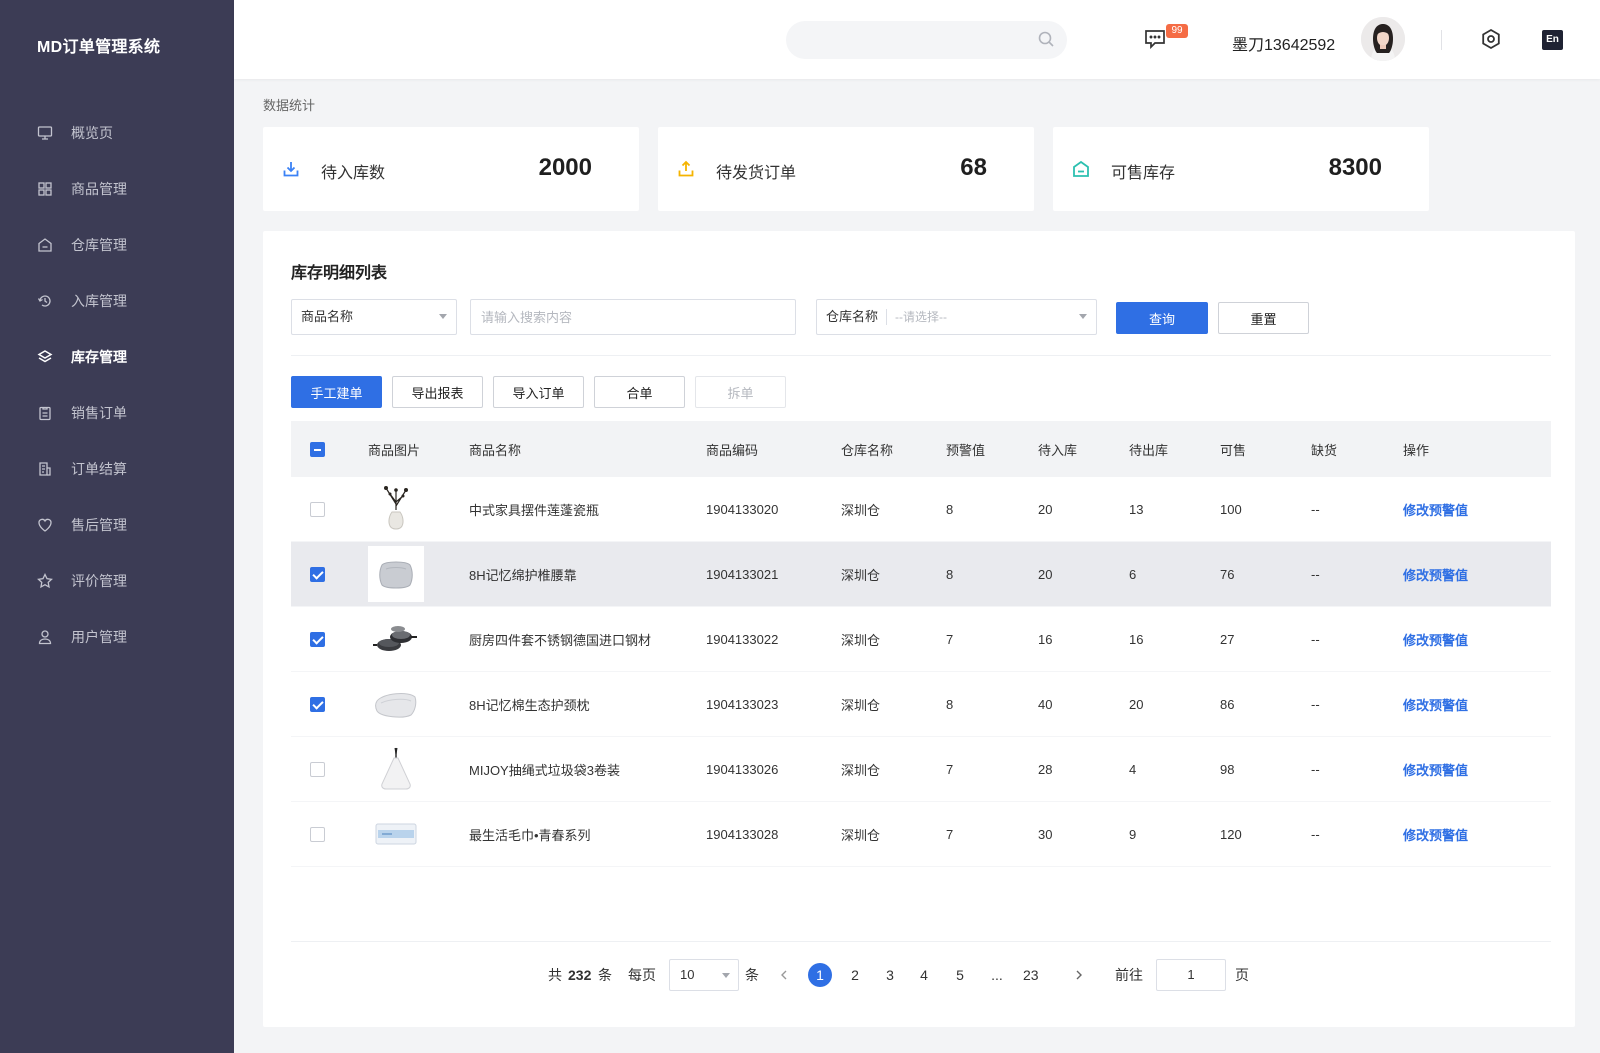 This screenshot has width=1600, height=1053. Describe the element at coordinates (45, 413) in the screenshot. I see `clipboard-icon` at that location.